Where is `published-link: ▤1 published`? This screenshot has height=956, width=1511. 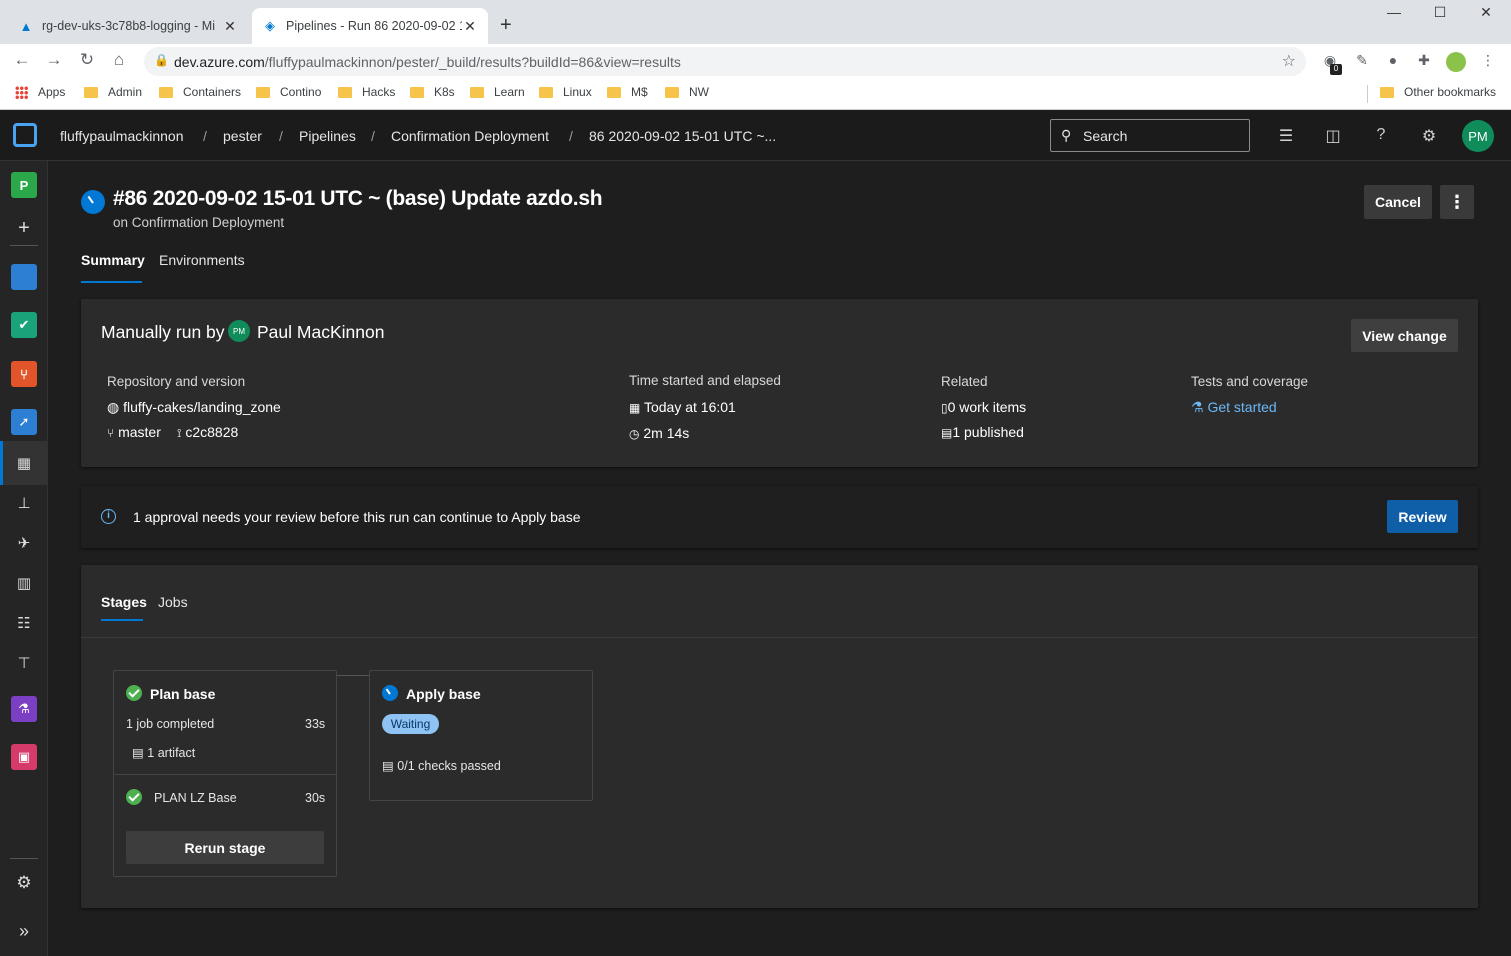
published-link: ▤1 published is located at coordinates (982, 432).